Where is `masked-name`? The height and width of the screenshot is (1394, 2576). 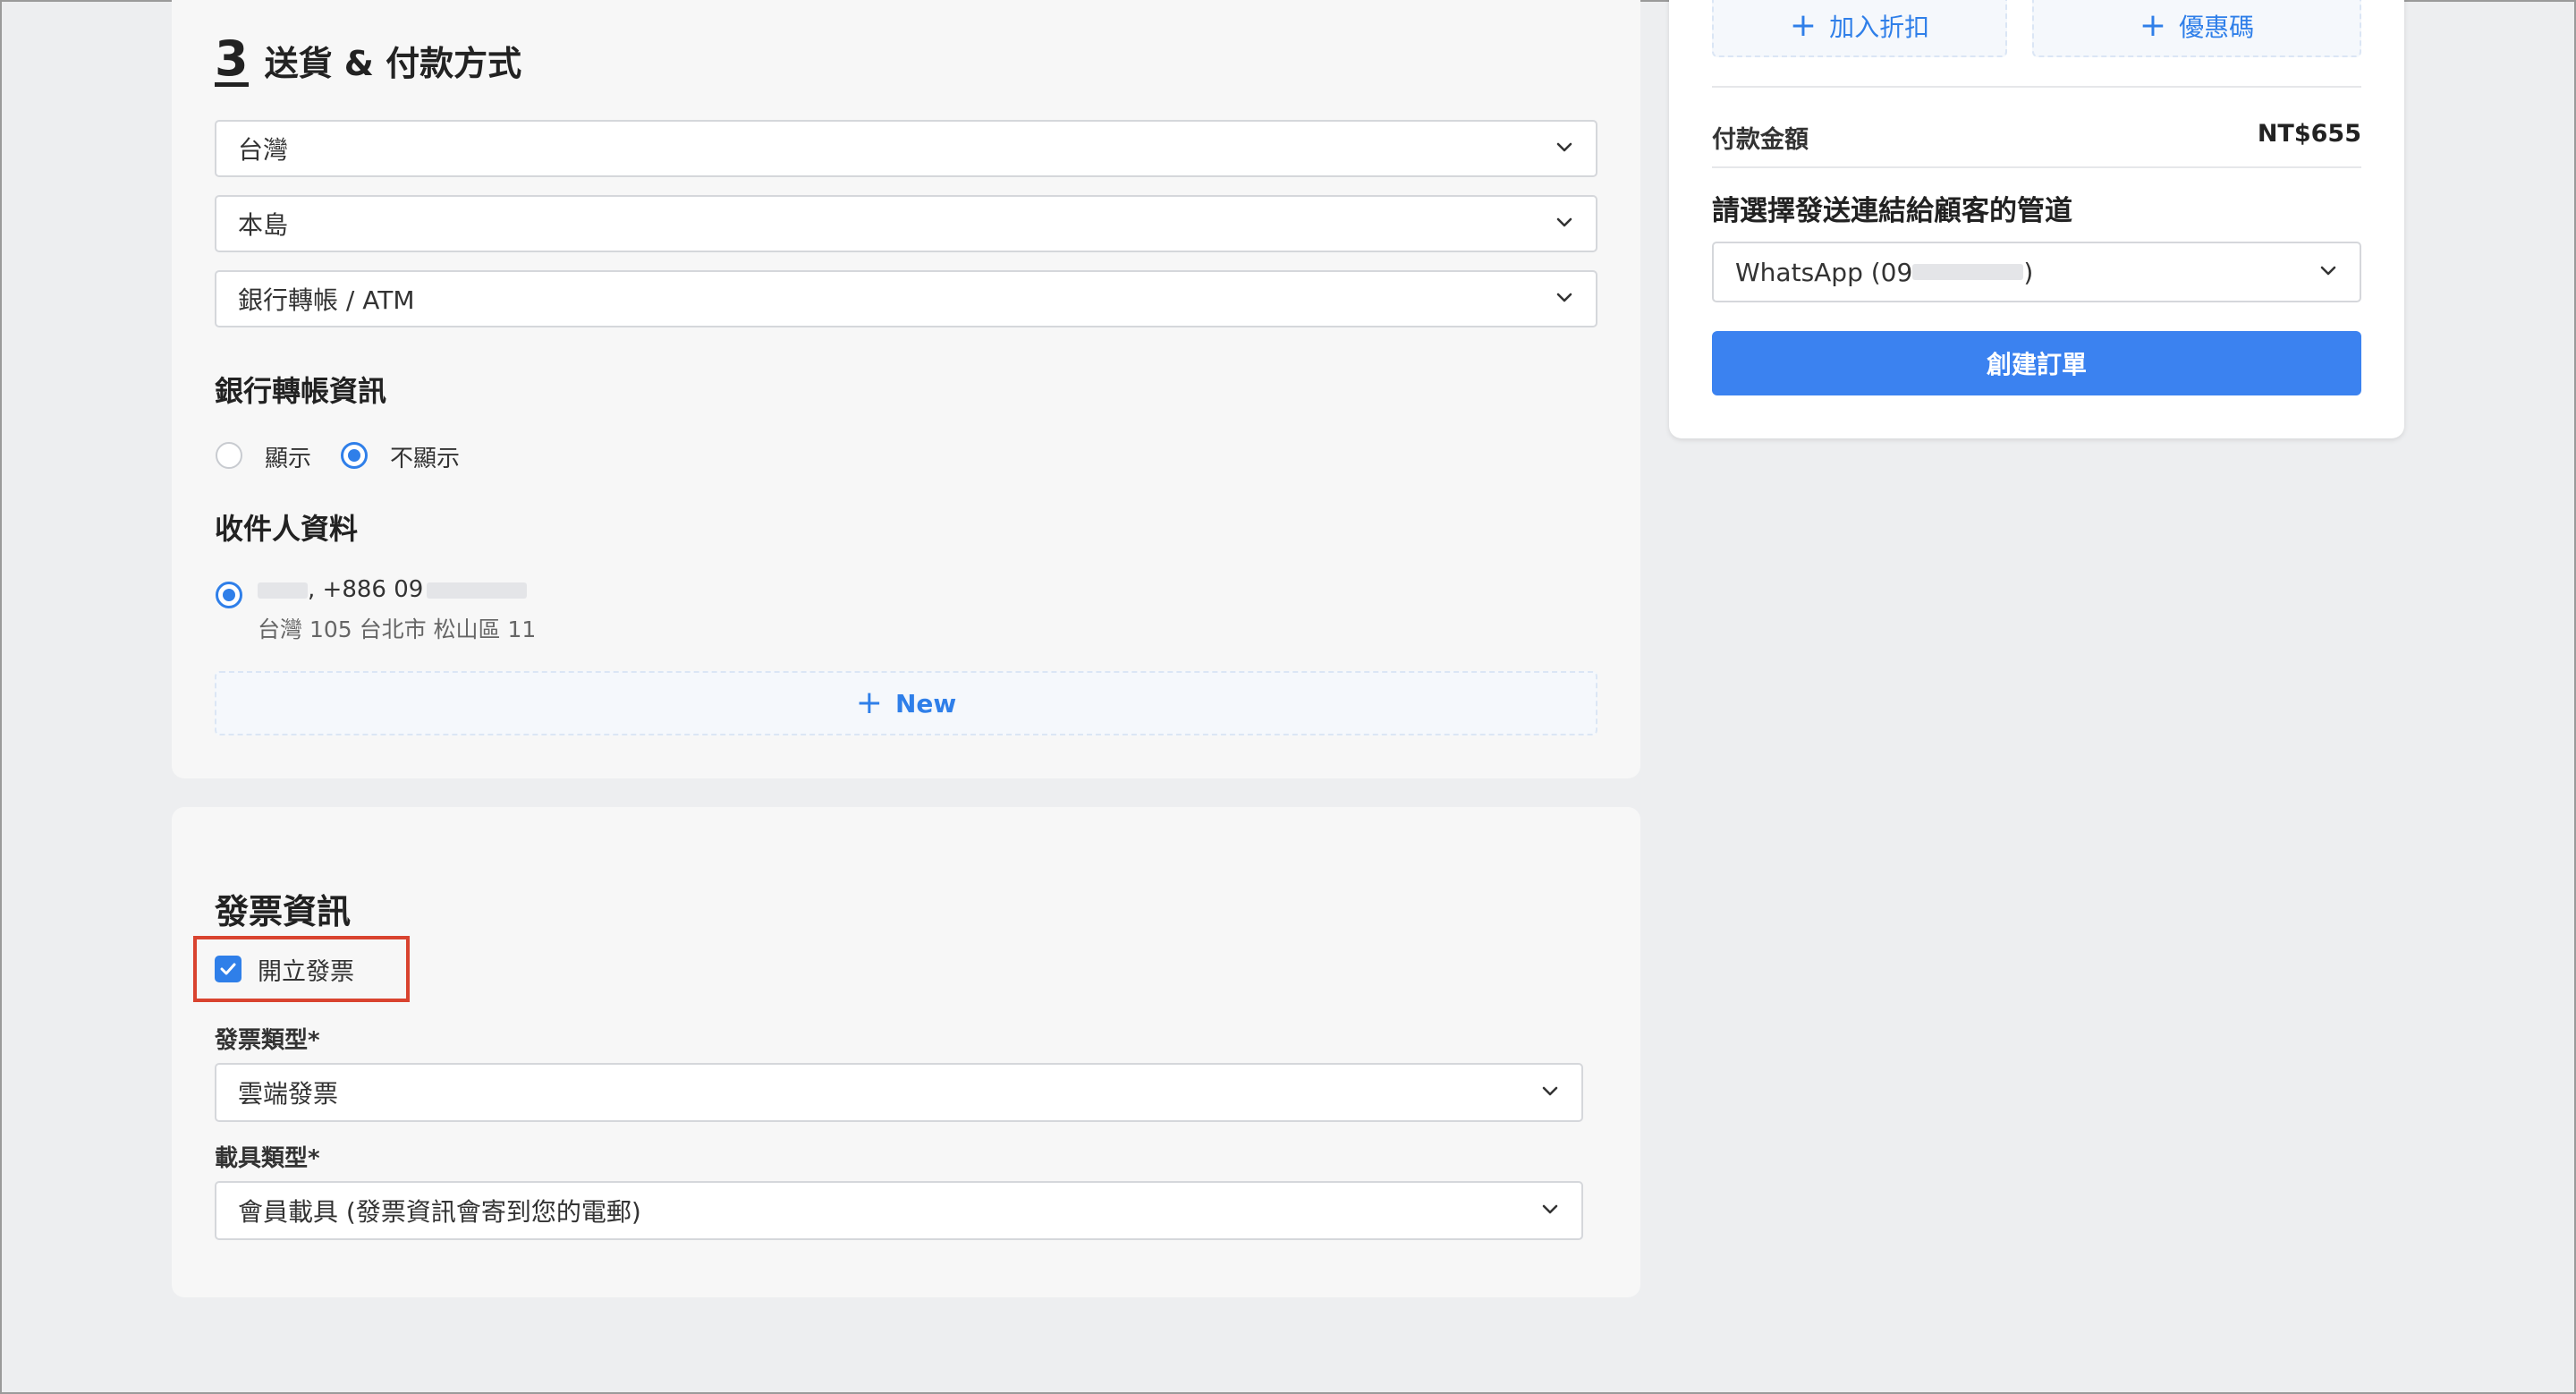
masked-name is located at coordinates (283, 590).